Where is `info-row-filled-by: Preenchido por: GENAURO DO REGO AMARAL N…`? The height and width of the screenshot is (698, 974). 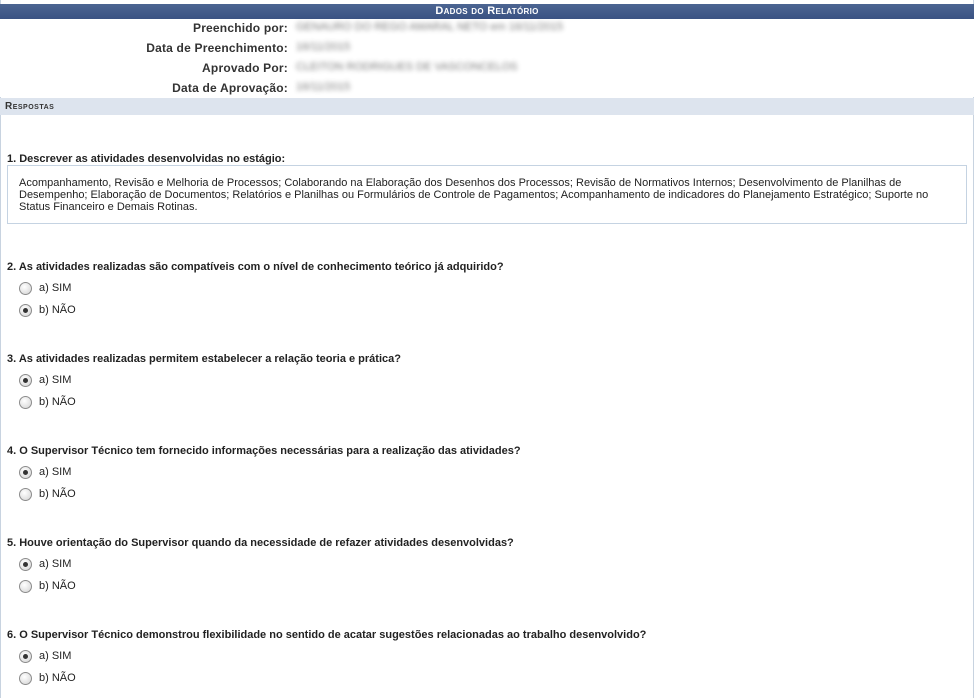
info-row-filled-by: Preenchido por: GENAURO DO REGO AMARAL N… is located at coordinates (487, 28).